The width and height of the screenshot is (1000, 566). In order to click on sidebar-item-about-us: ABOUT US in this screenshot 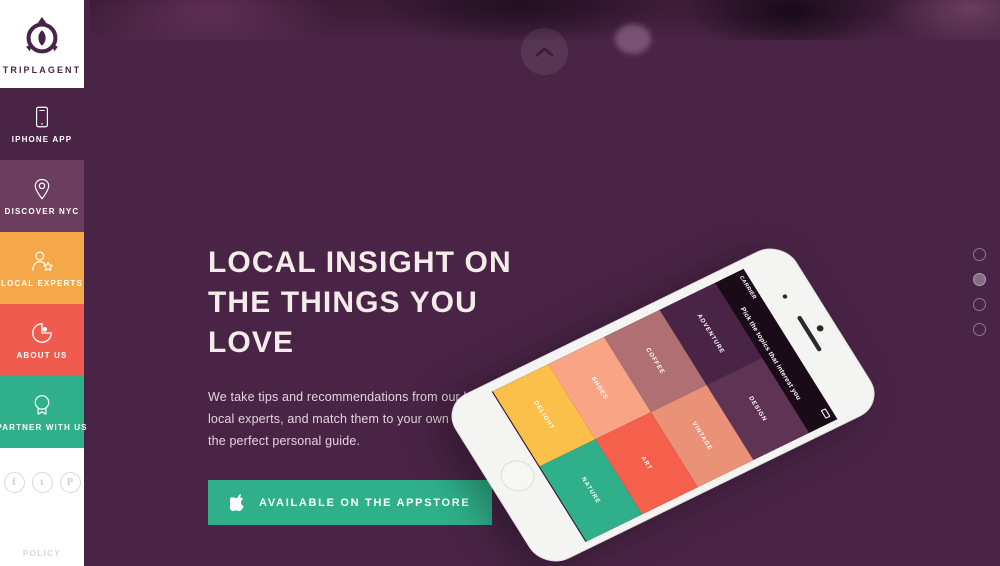, I will do `click(42, 340)`.